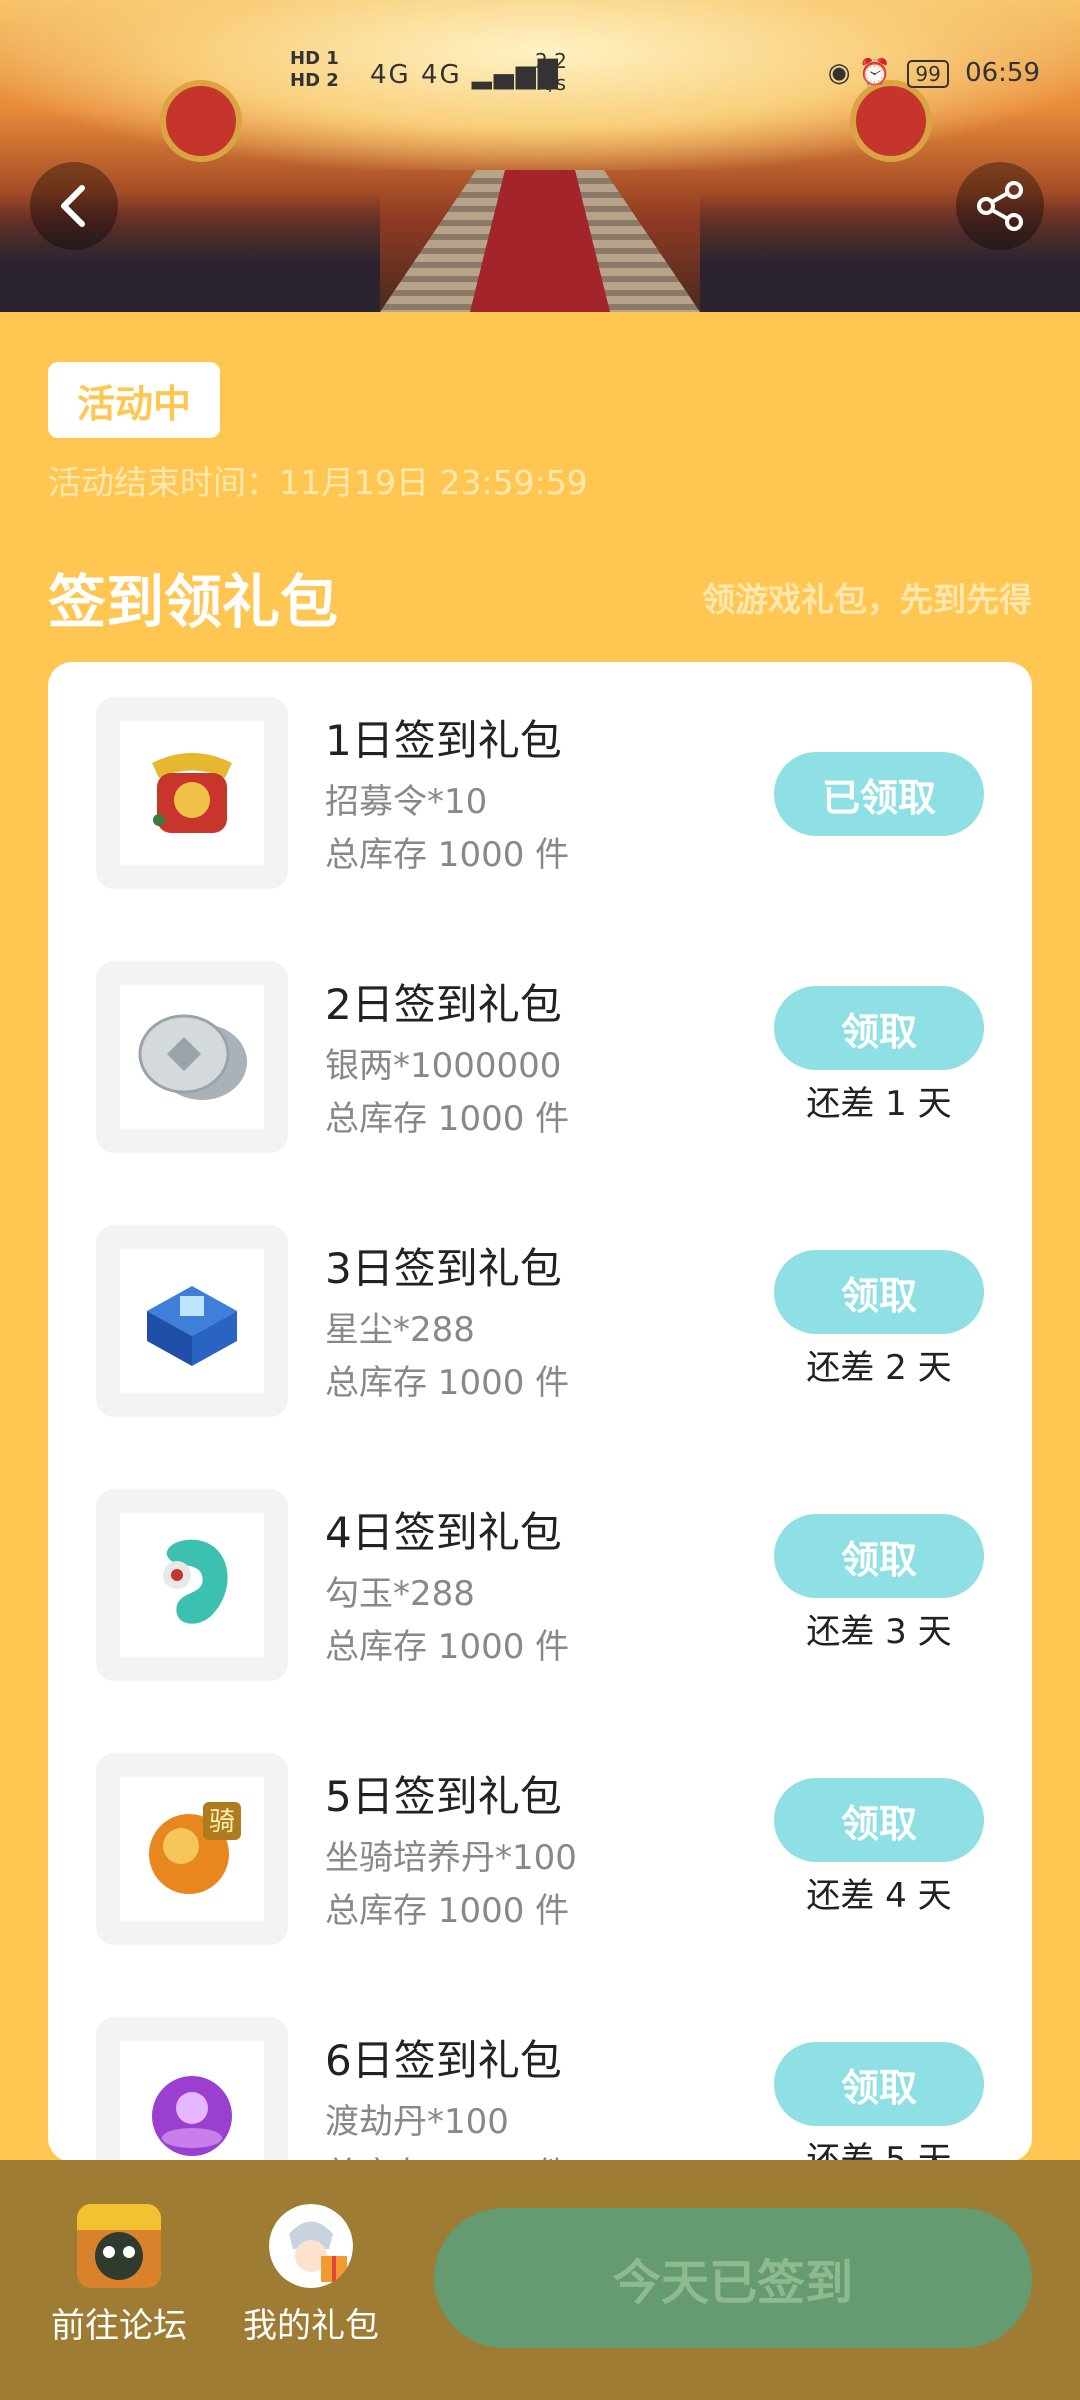 This screenshot has height=2400, width=1080. Describe the element at coordinates (416, 75) in the screenshot. I see `signal-label: 4G 4G` at that location.